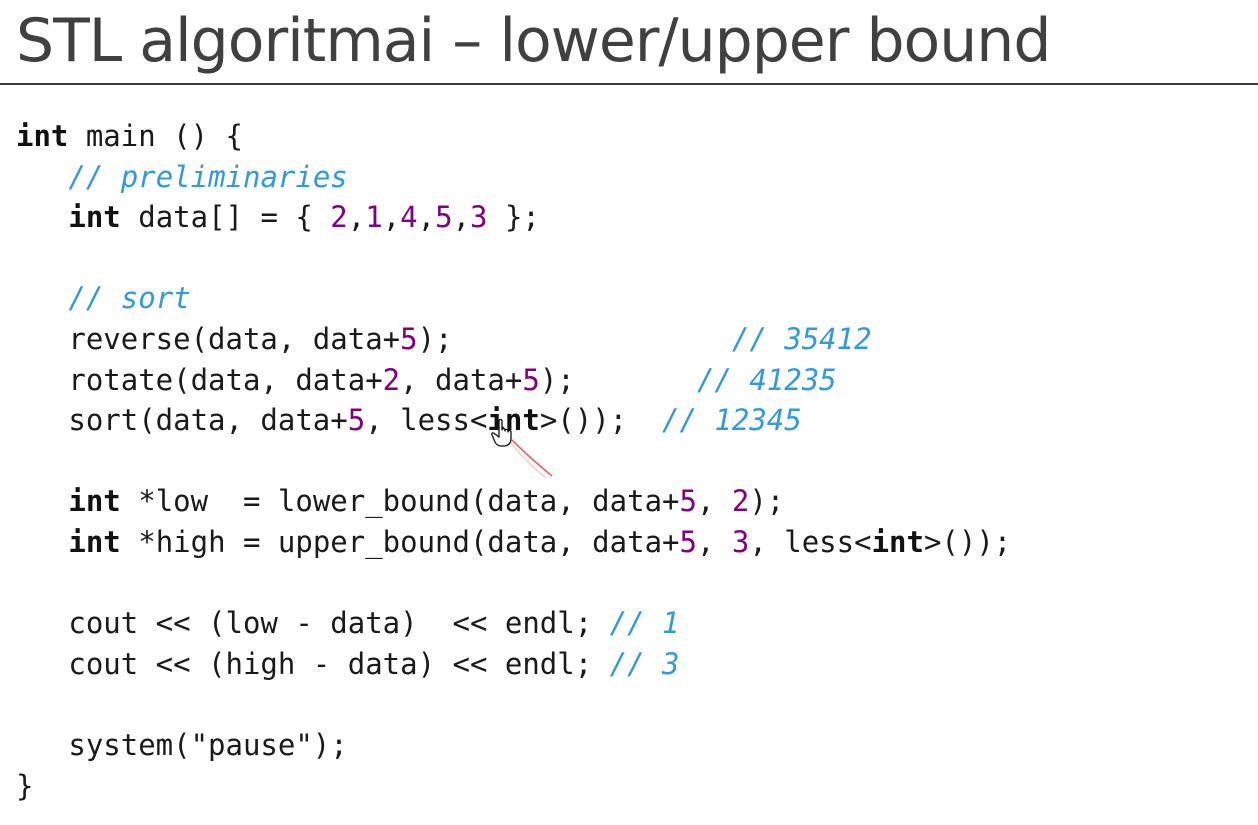 The width and height of the screenshot is (1258, 825). Describe the element at coordinates (155, 136) in the screenshot. I see `code-text: main () {` at that location.